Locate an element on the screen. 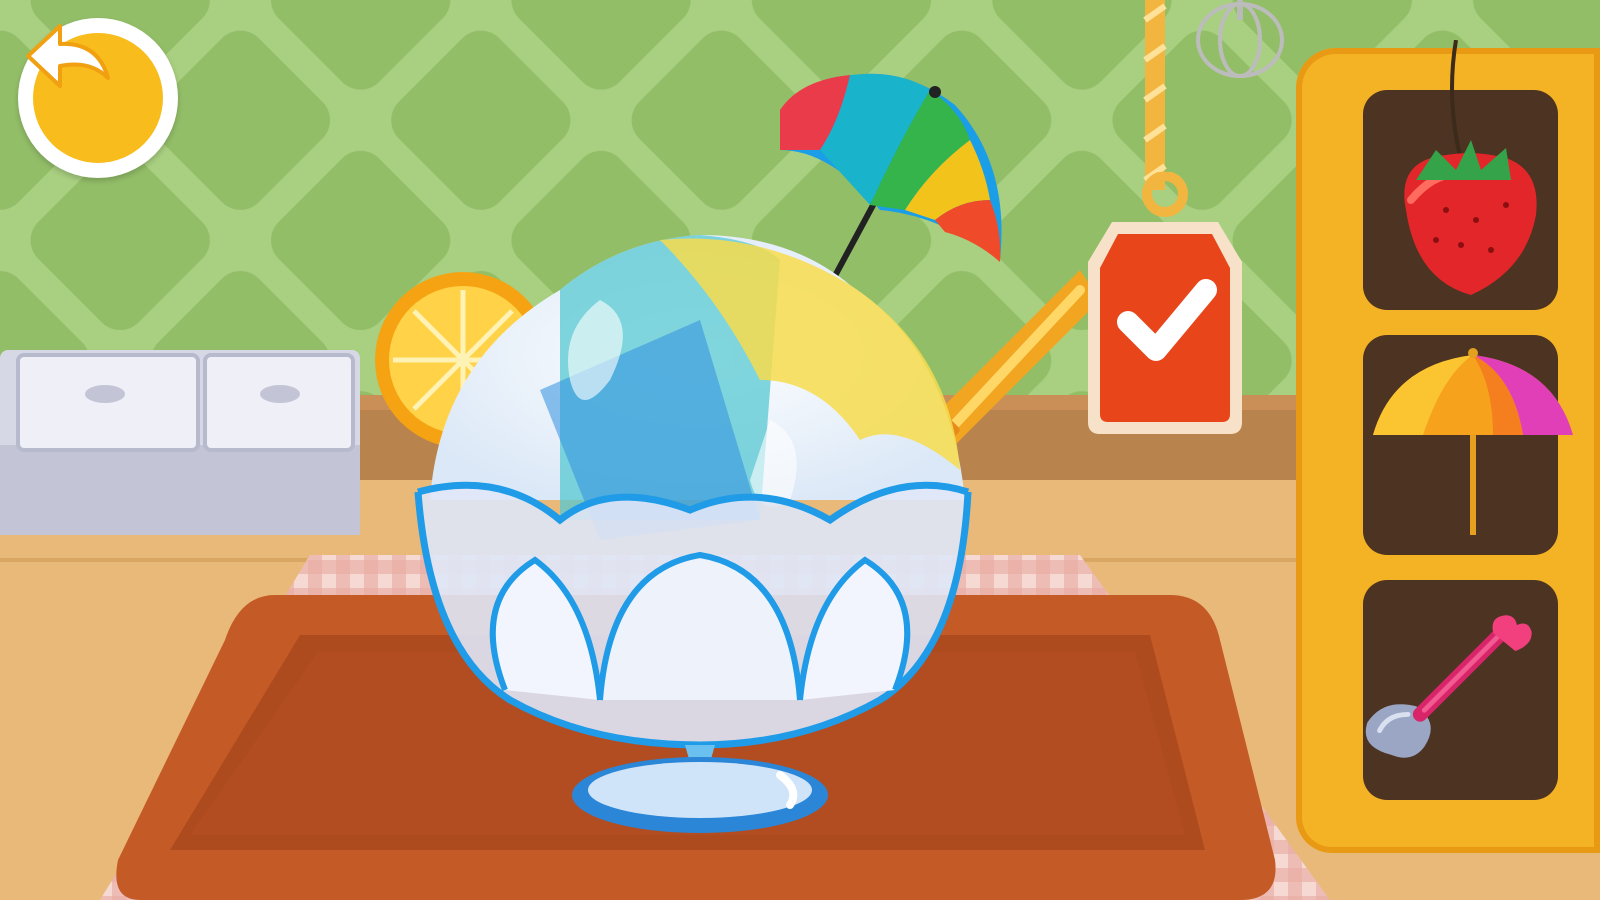 The image size is (1600, 900). topping-scoop-slot is located at coordinates (1460, 690).